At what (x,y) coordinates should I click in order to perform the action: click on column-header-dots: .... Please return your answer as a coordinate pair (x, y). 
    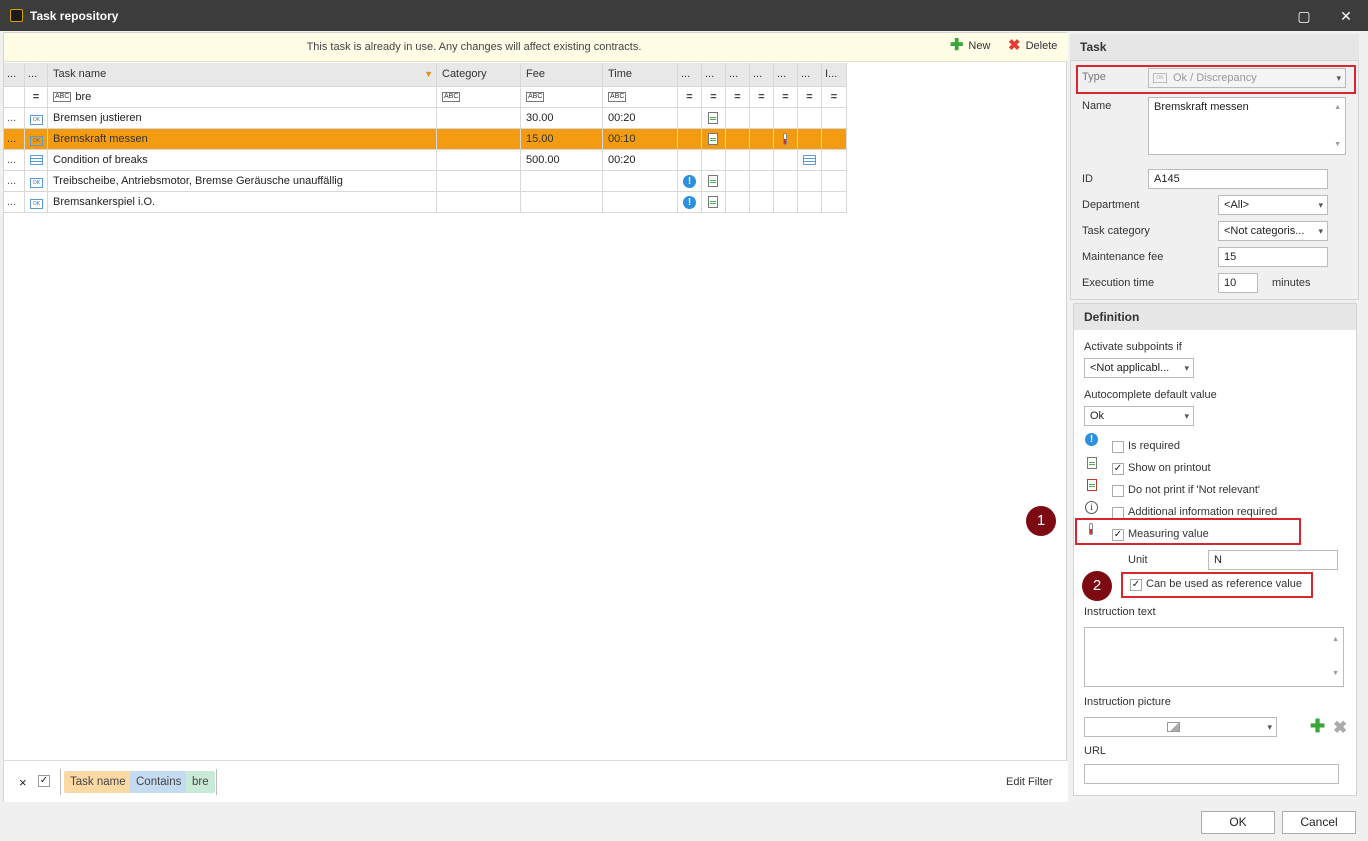
    Looking at the image, I should click on (14, 75).